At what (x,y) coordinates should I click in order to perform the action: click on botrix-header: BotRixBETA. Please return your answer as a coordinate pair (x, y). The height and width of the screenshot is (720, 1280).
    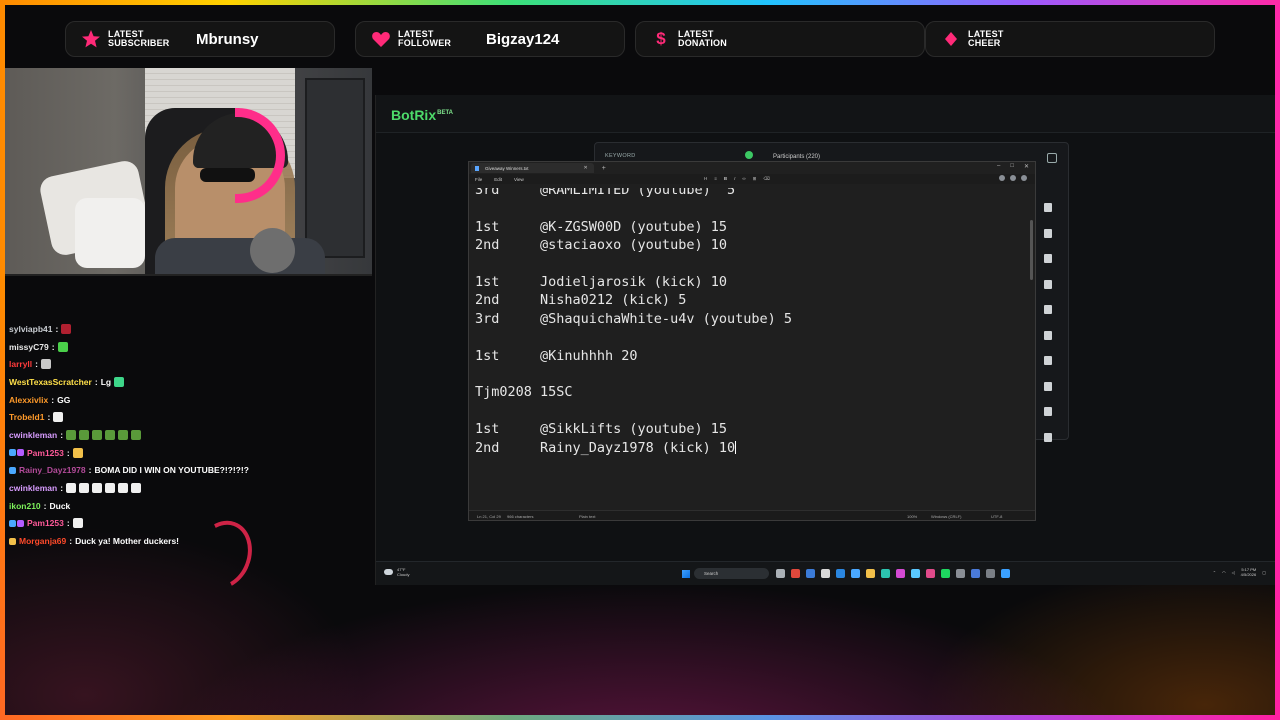
    Looking at the image, I should click on (825, 114).